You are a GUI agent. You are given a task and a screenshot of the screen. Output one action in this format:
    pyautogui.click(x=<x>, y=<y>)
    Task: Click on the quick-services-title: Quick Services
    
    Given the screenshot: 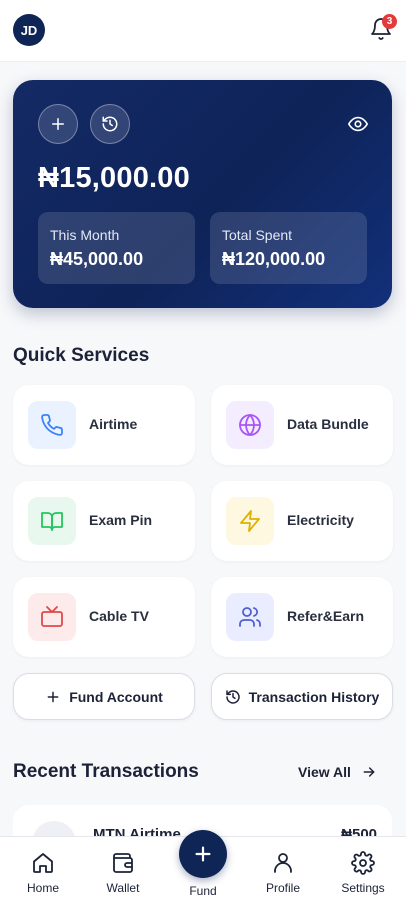 What is the action you would take?
    pyautogui.click(x=81, y=355)
    